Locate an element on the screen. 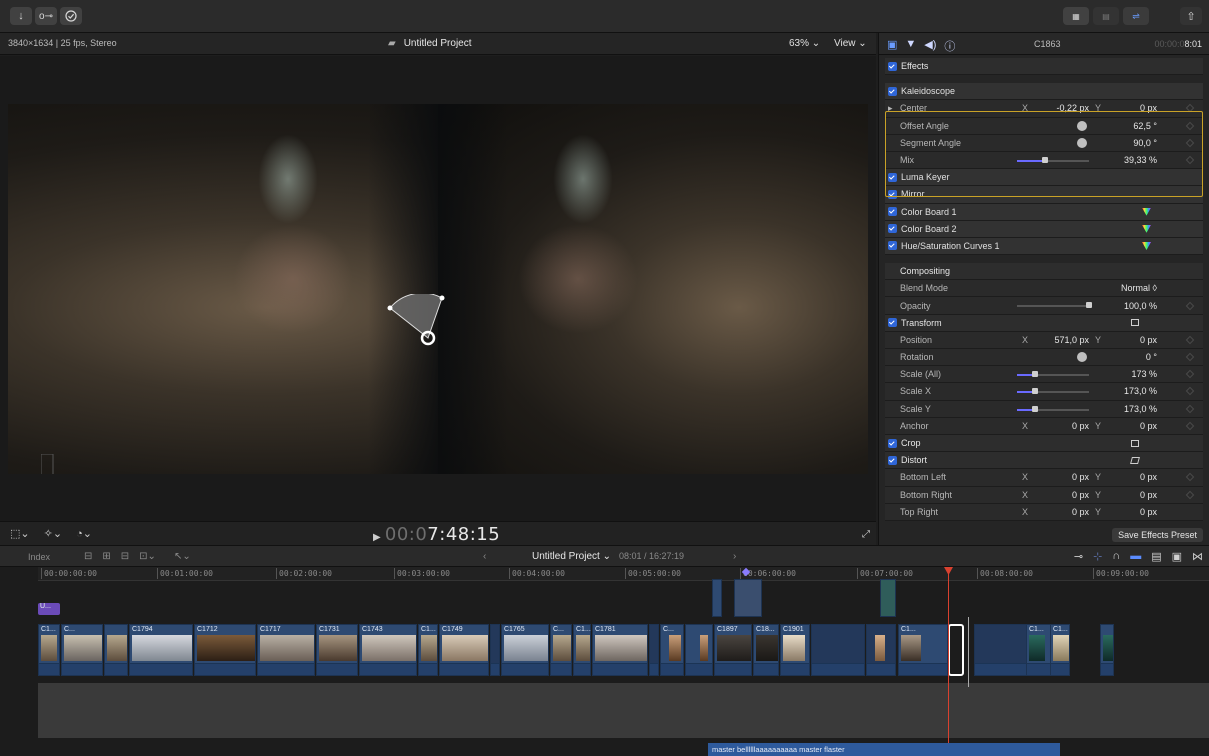  fullscreen-icon: ⤢ is located at coordinates (866, 534).